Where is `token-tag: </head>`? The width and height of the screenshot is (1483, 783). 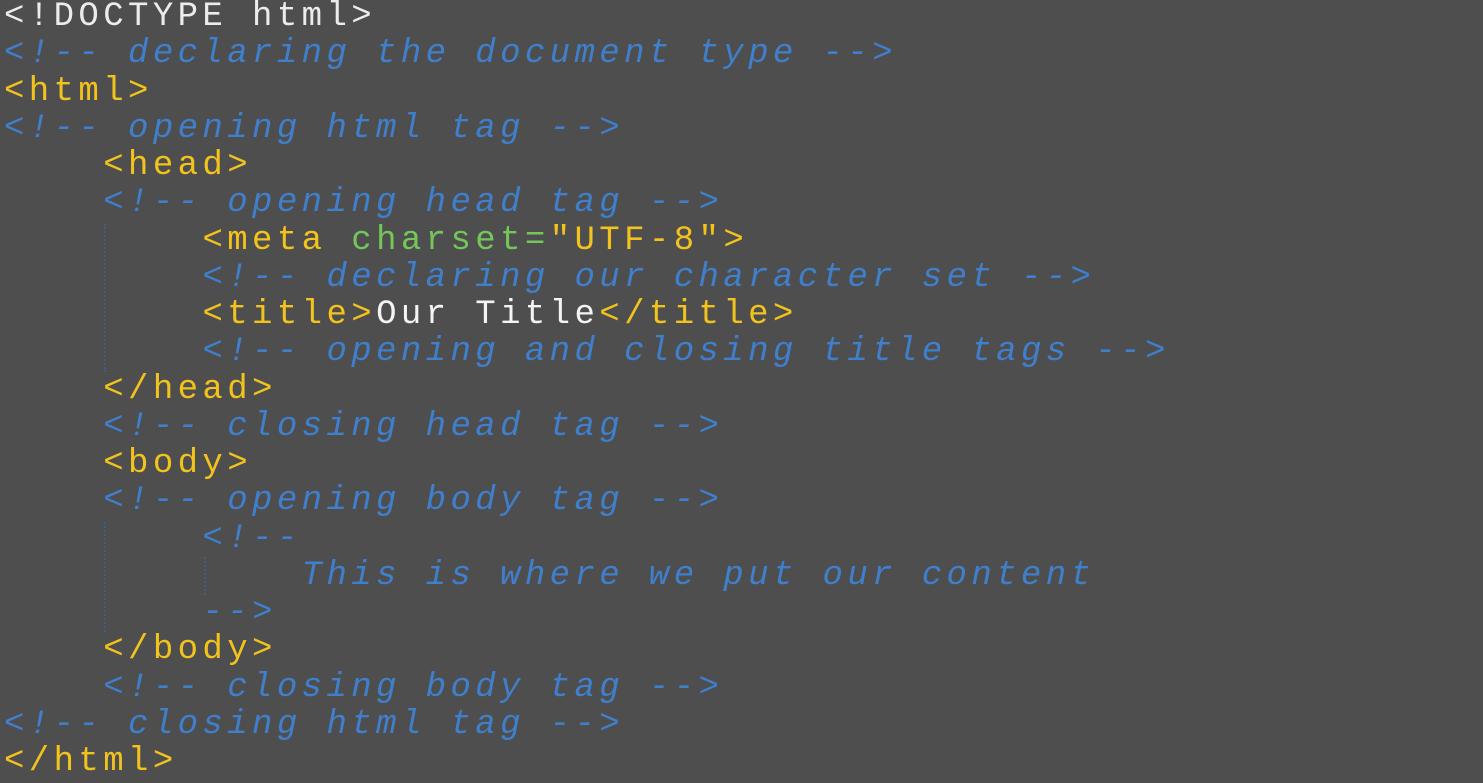 token-tag: </head> is located at coordinates (190, 389).